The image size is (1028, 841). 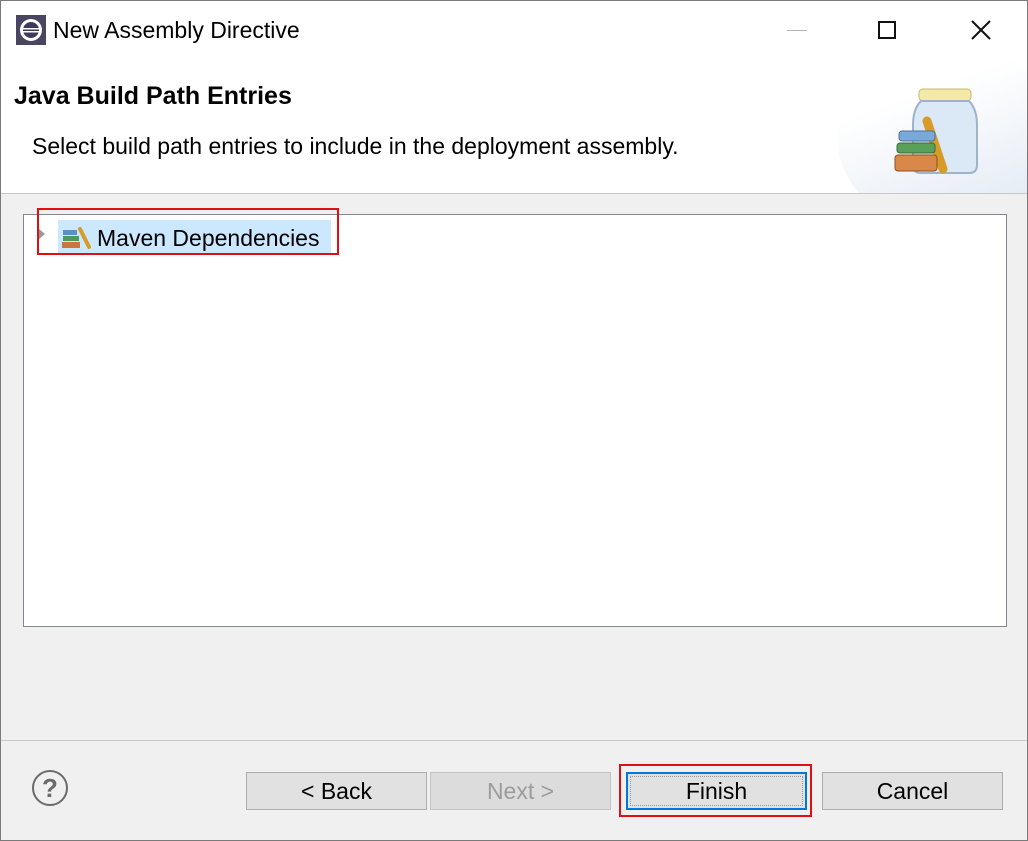 I want to click on minimize-button, so click(x=797, y=30).